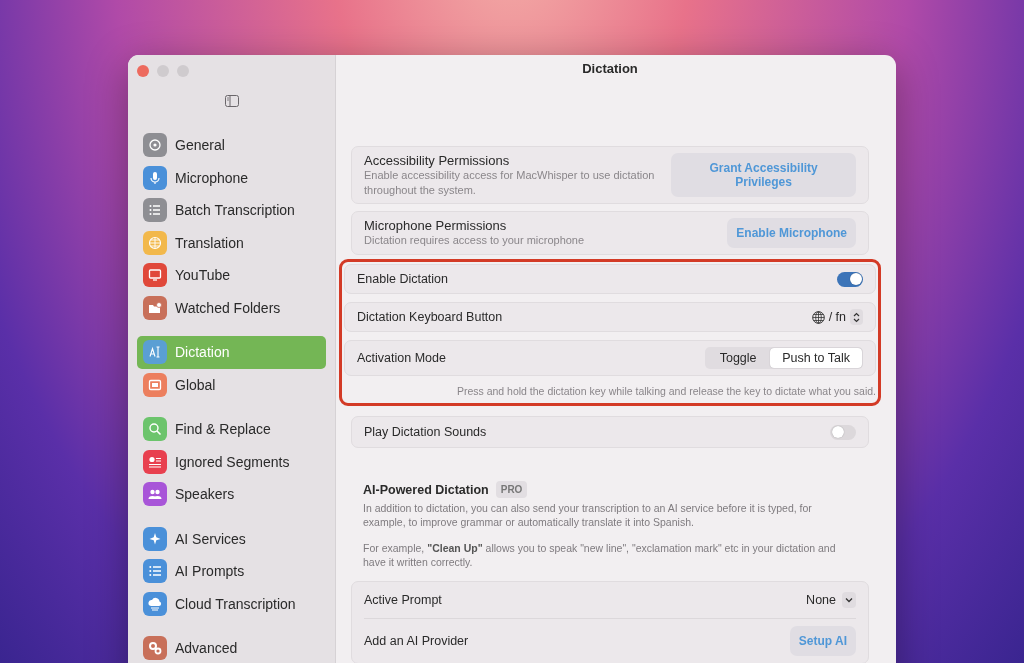  What do you see at coordinates (436, 226) in the screenshot?
I see `permission-title: Microphone Permissions` at bounding box center [436, 226].